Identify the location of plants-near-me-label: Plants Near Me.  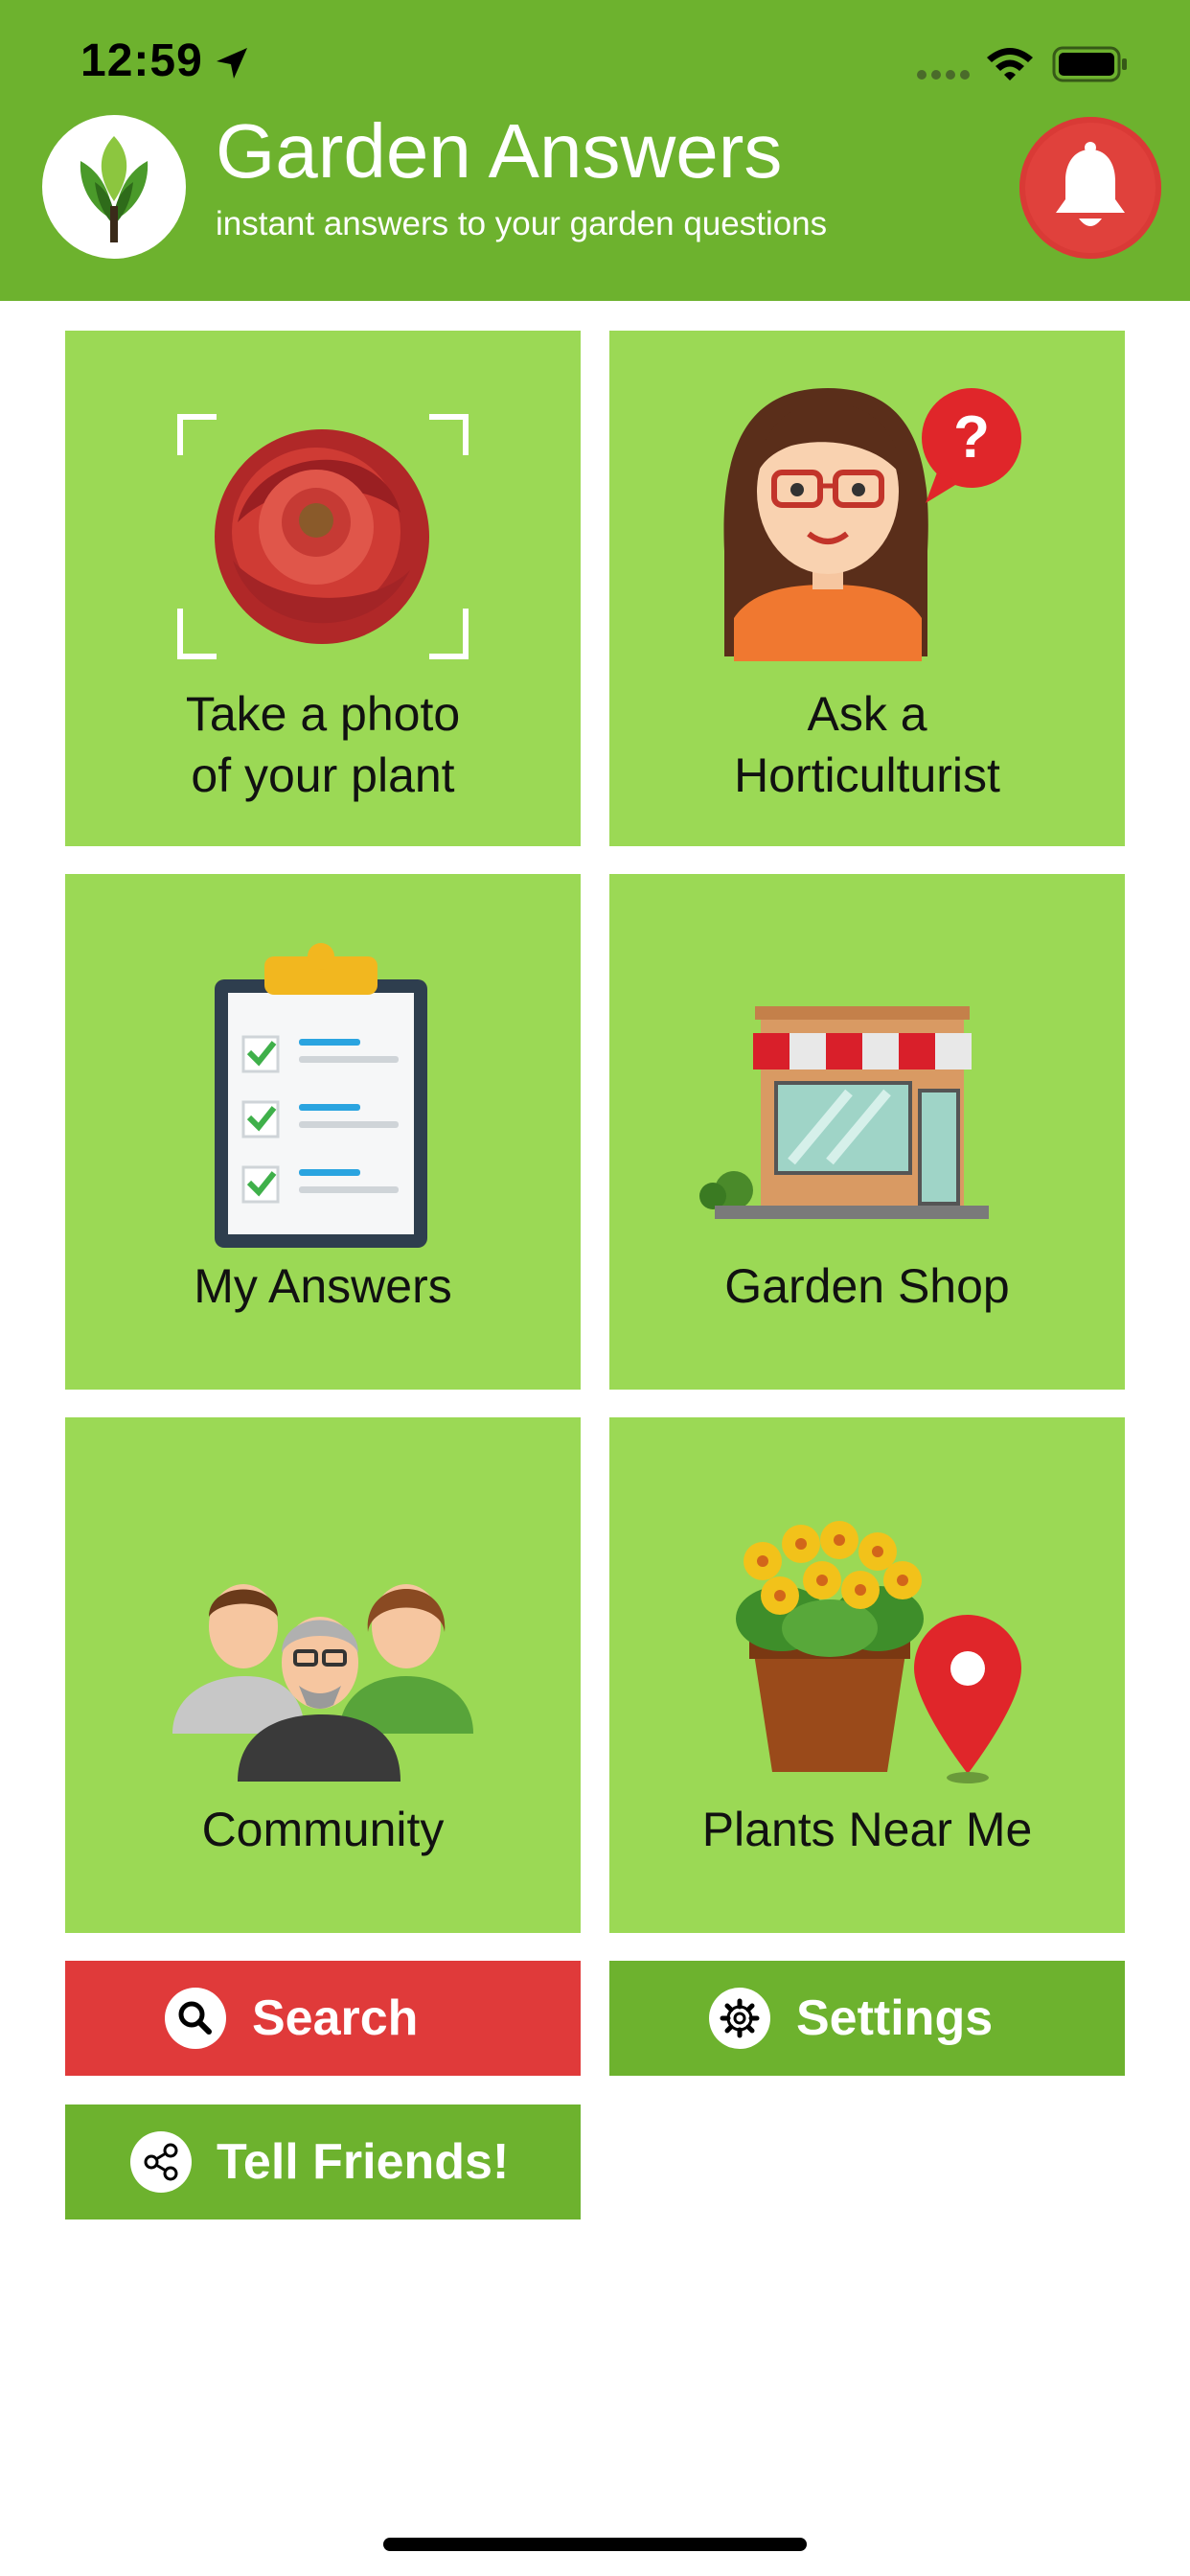
(867, 1829).